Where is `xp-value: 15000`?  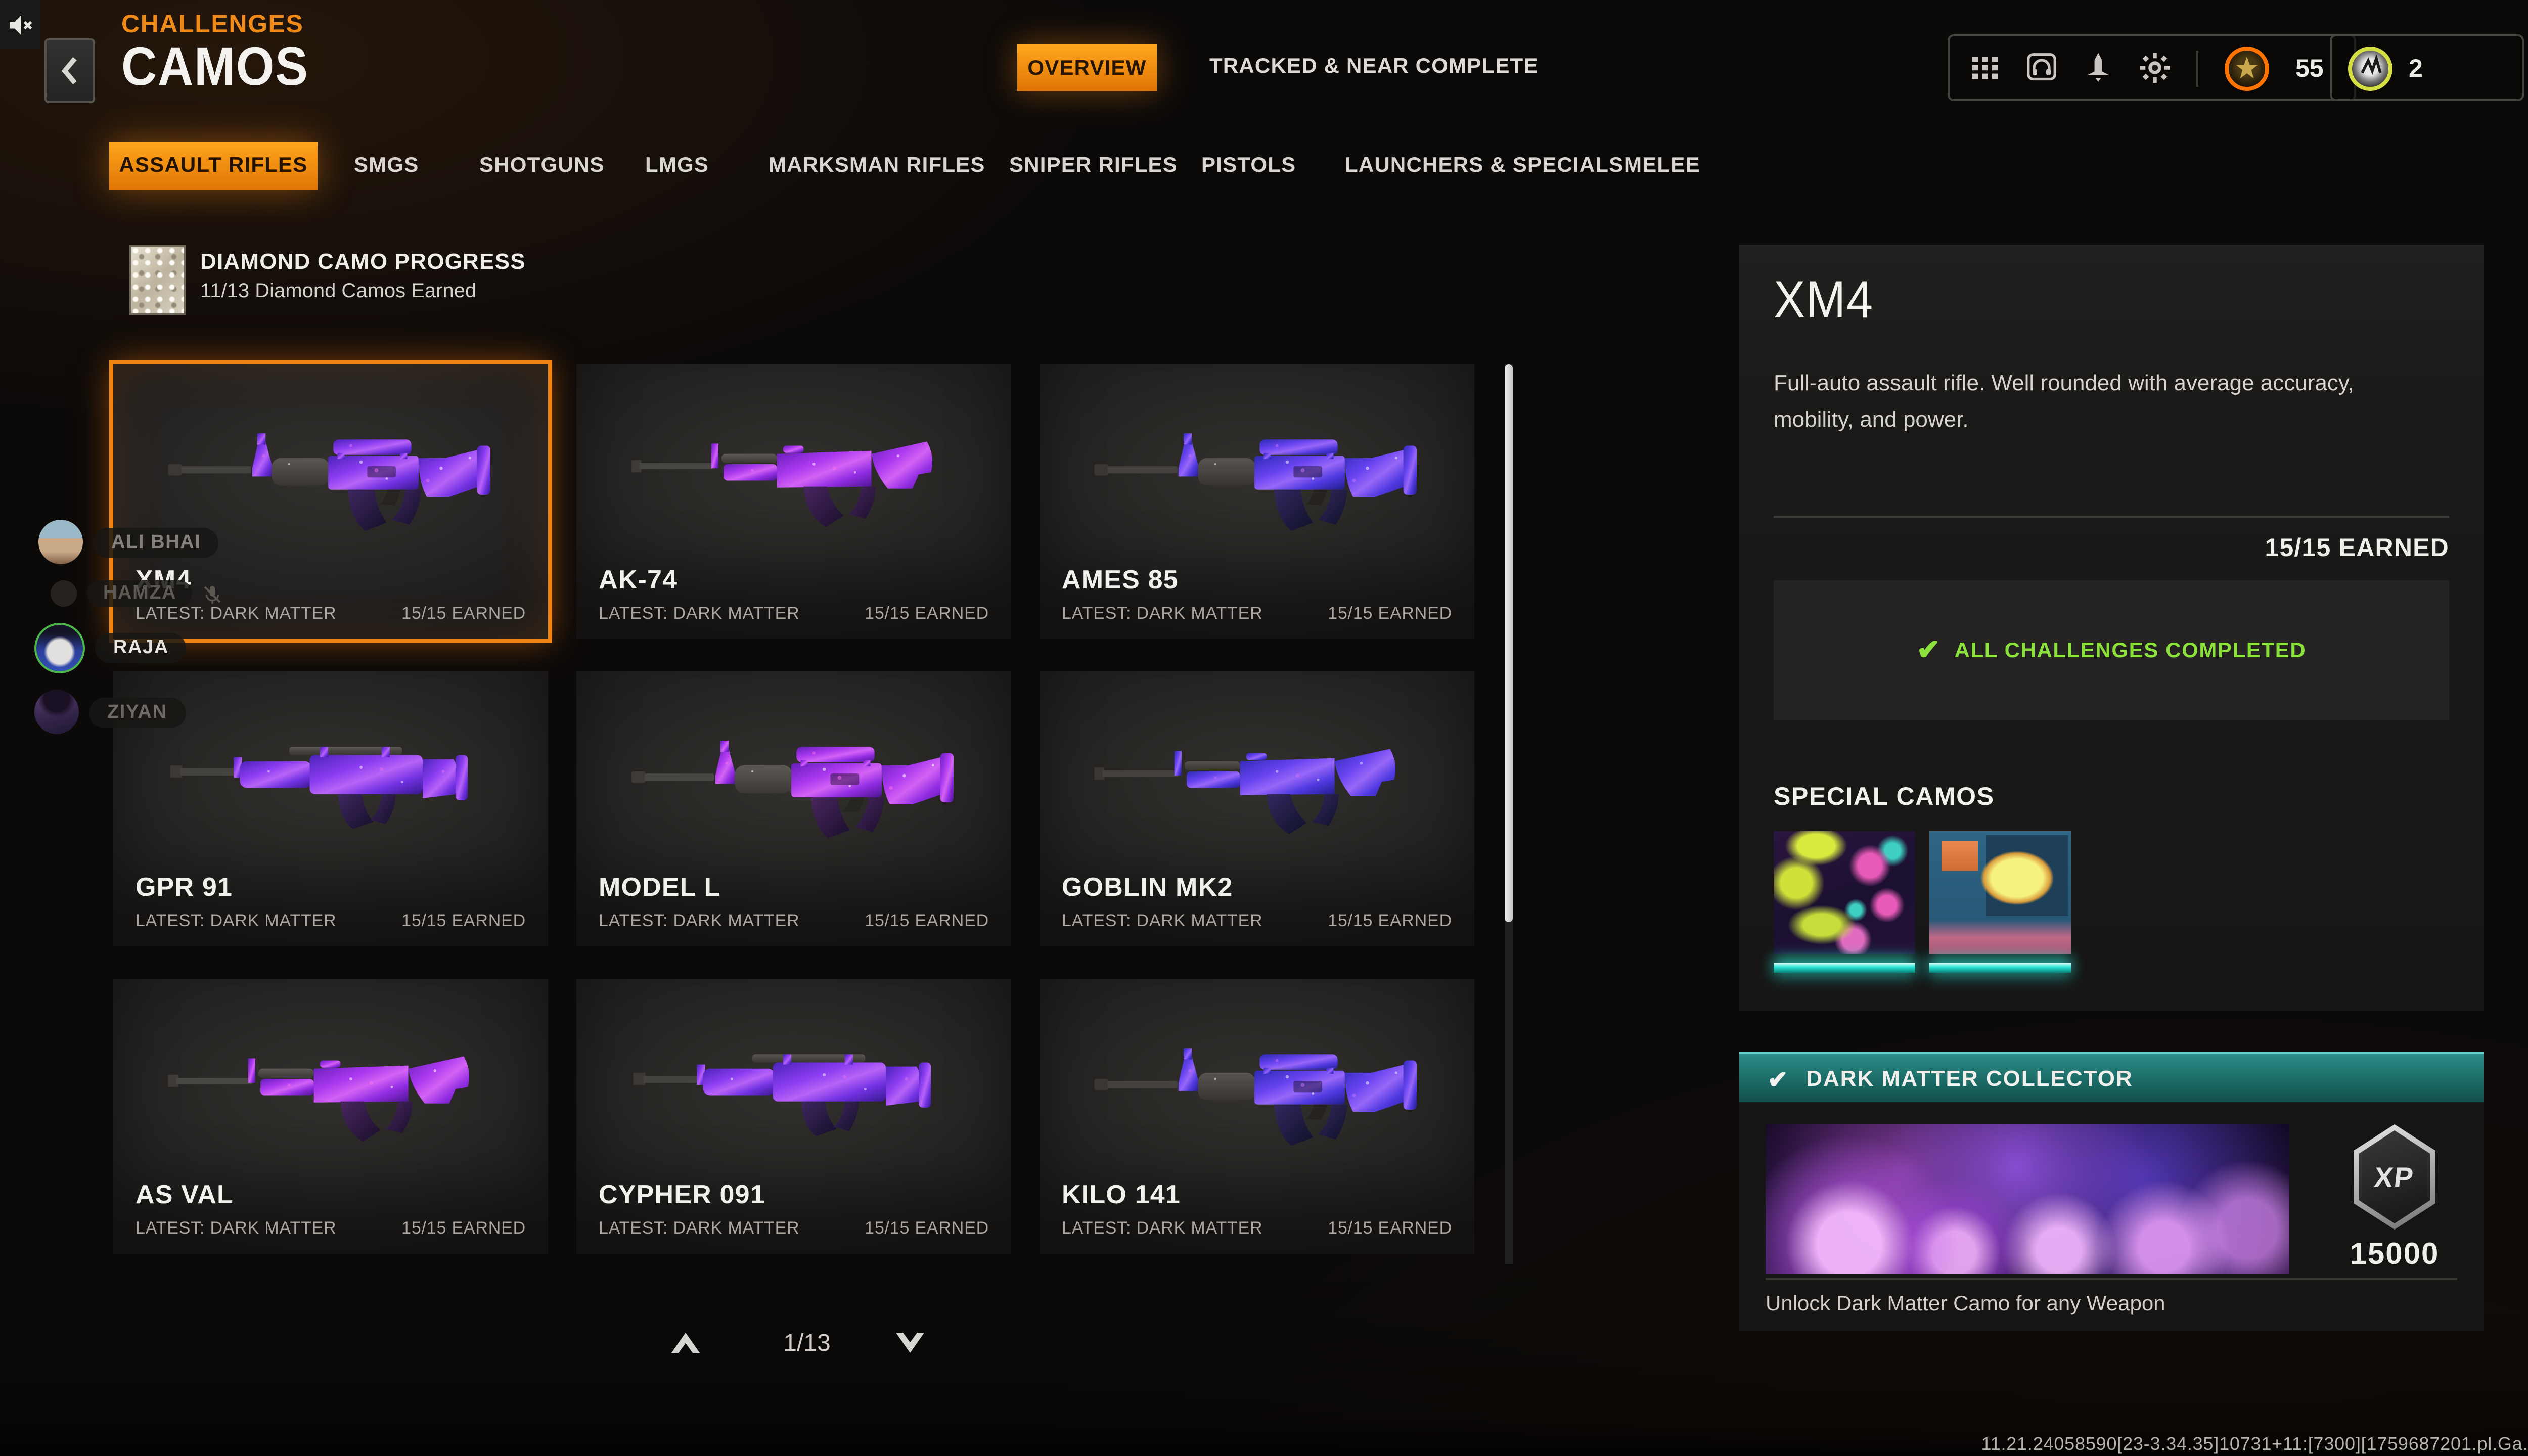 xp-value: 15000 is located at coordinates (2395, 1255).